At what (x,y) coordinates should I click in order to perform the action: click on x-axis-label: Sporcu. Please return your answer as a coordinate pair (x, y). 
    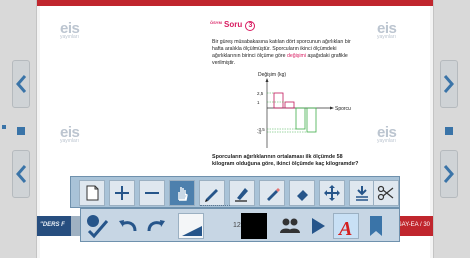
    Looking at the image, I should click on (343, 109).